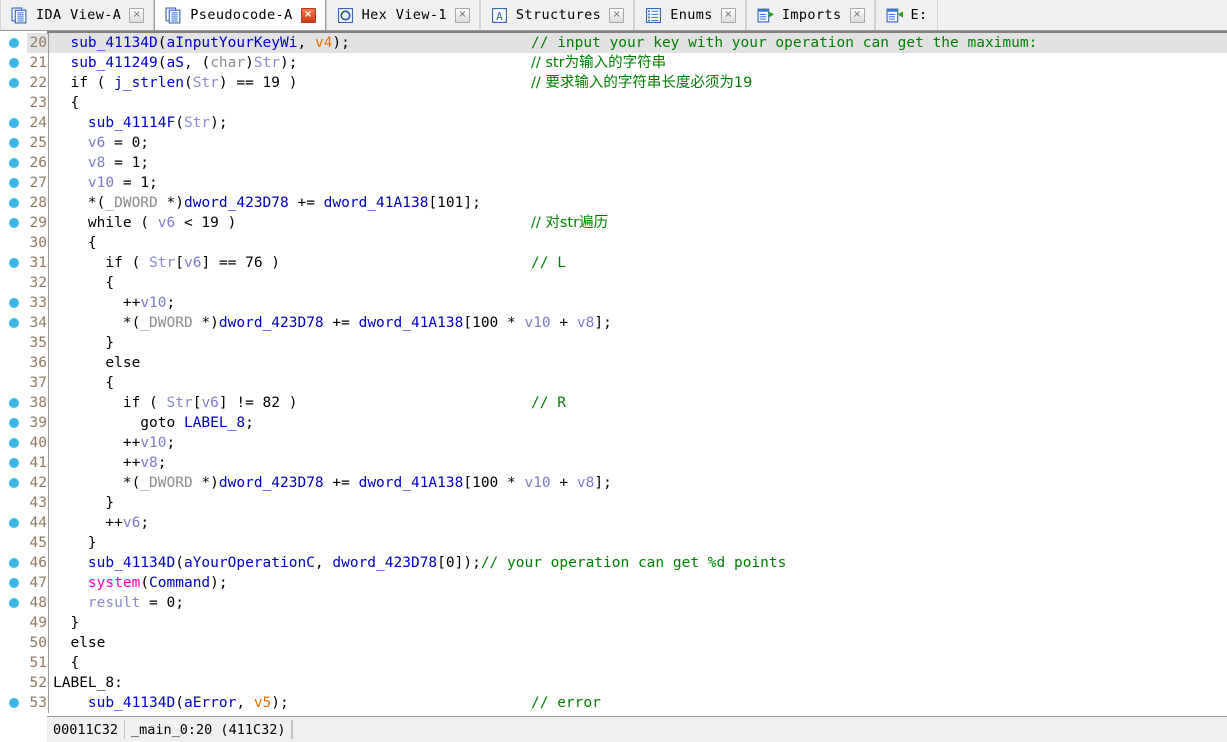  What do you see at coordinates (638, 703) in the screenshot?
I see `code-text: sub_41134D(aError, v5); // error` at bounding box center [638, 703].